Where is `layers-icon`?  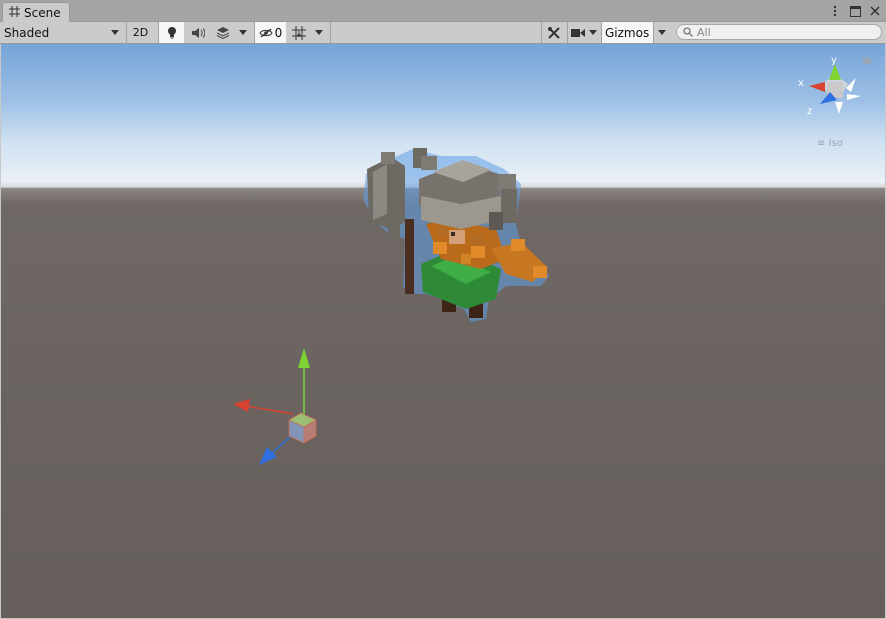
layers-icon is located at coordinates (223, 33).